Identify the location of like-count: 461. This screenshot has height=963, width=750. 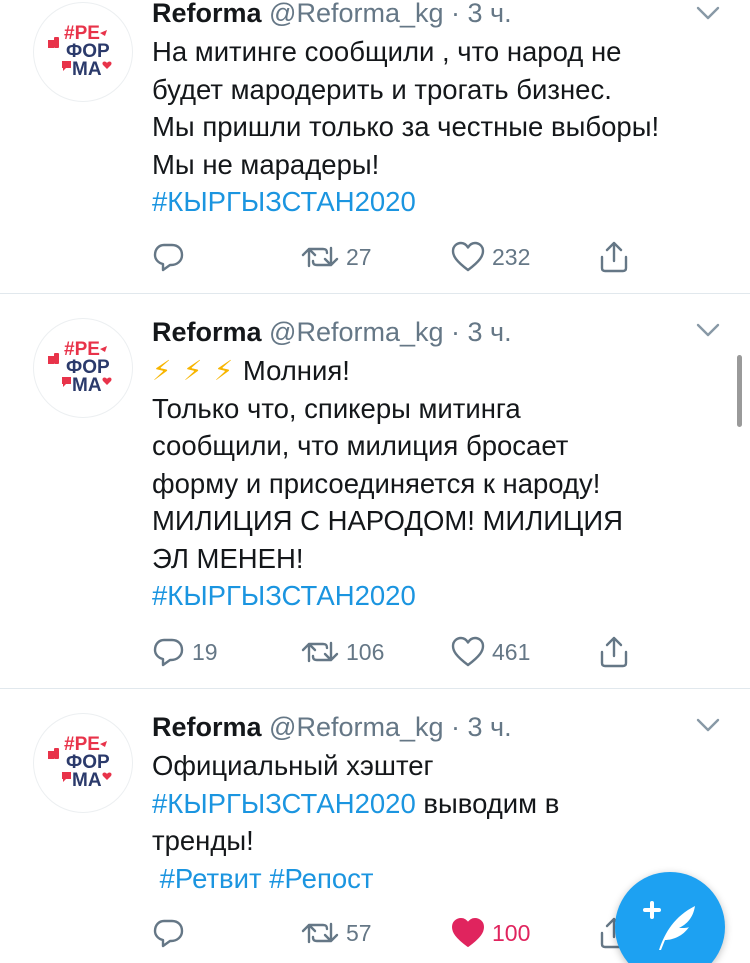
(511, 651).